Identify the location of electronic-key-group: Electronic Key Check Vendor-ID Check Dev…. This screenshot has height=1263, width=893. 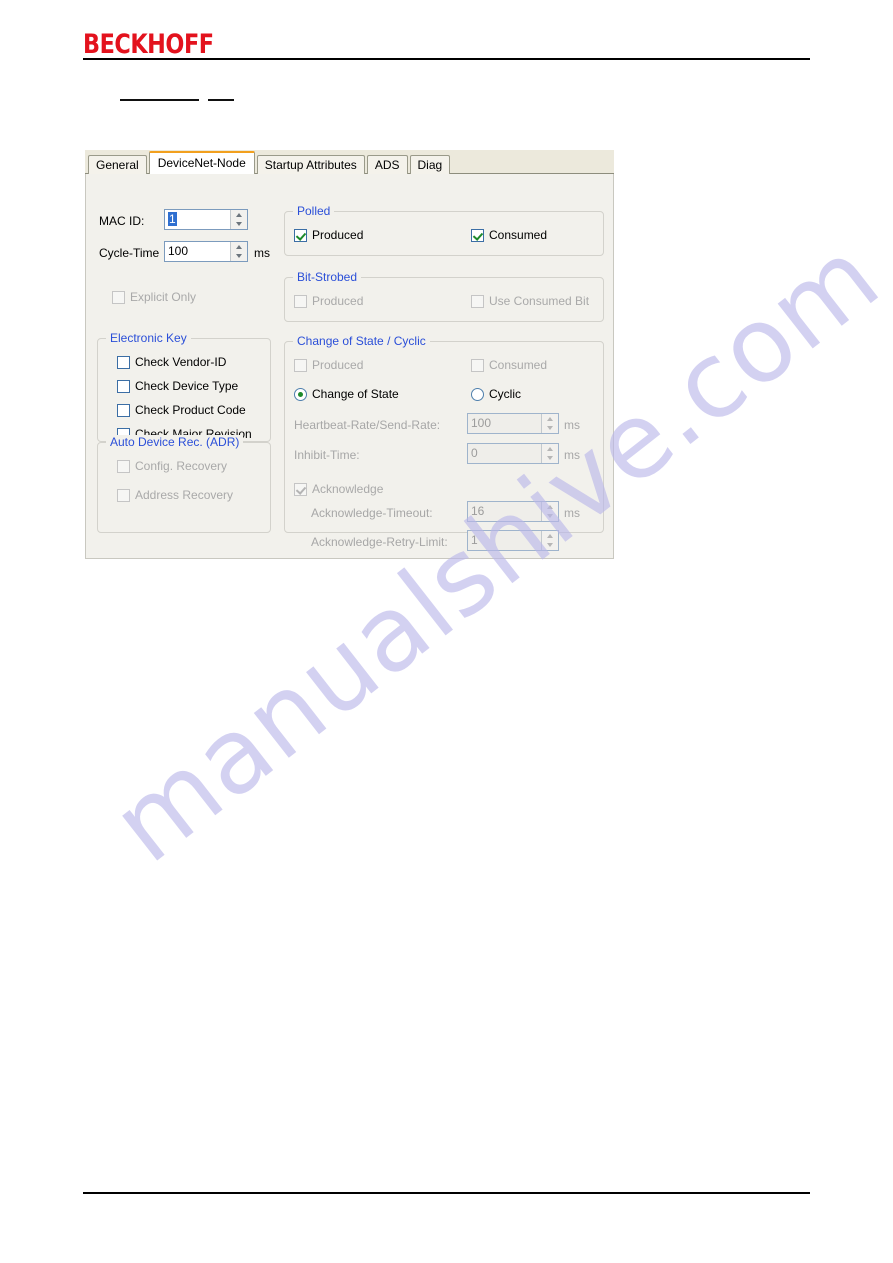
(184, 386).